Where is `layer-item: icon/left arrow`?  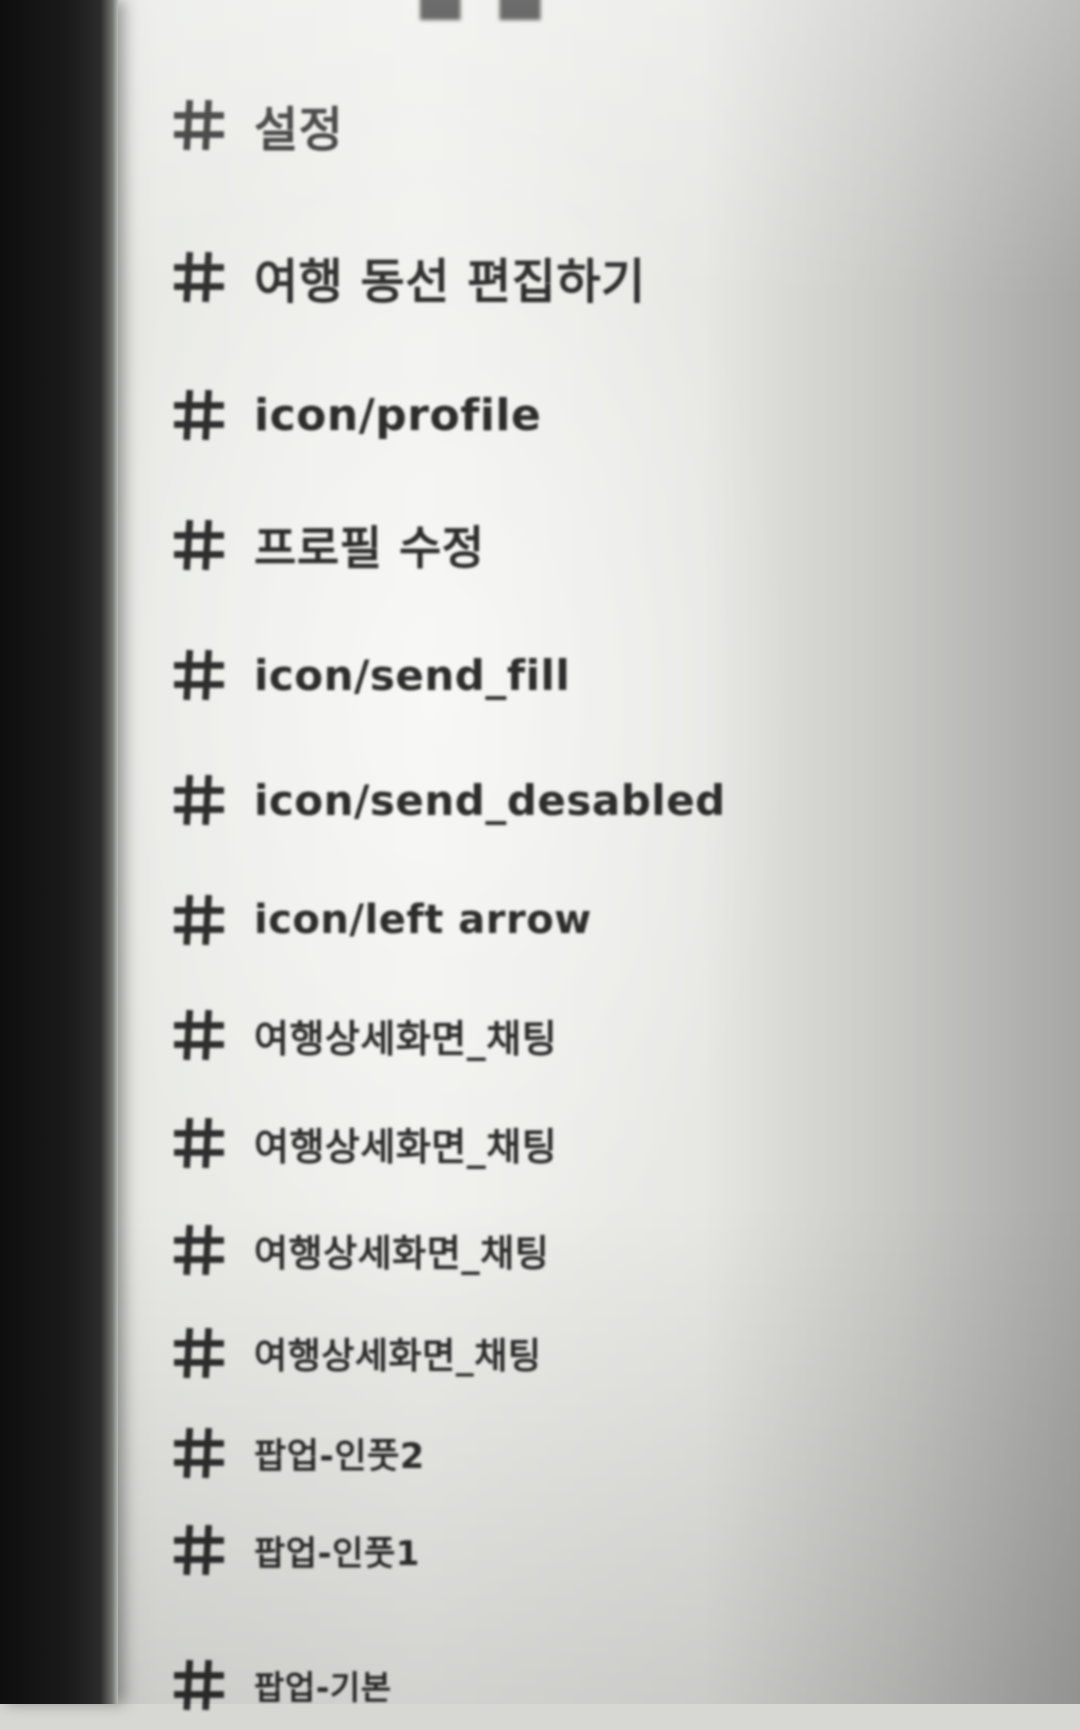
layer-item: icon/left arrow is located at coordinates (382, 920).